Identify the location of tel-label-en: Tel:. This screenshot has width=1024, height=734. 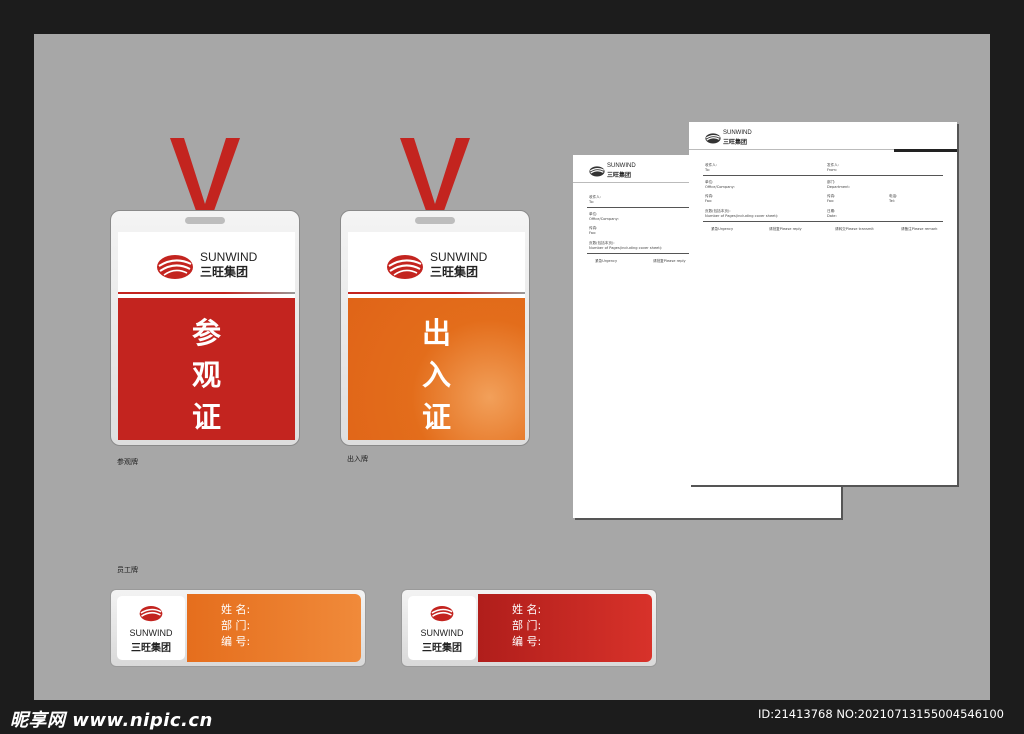
(892, 201).